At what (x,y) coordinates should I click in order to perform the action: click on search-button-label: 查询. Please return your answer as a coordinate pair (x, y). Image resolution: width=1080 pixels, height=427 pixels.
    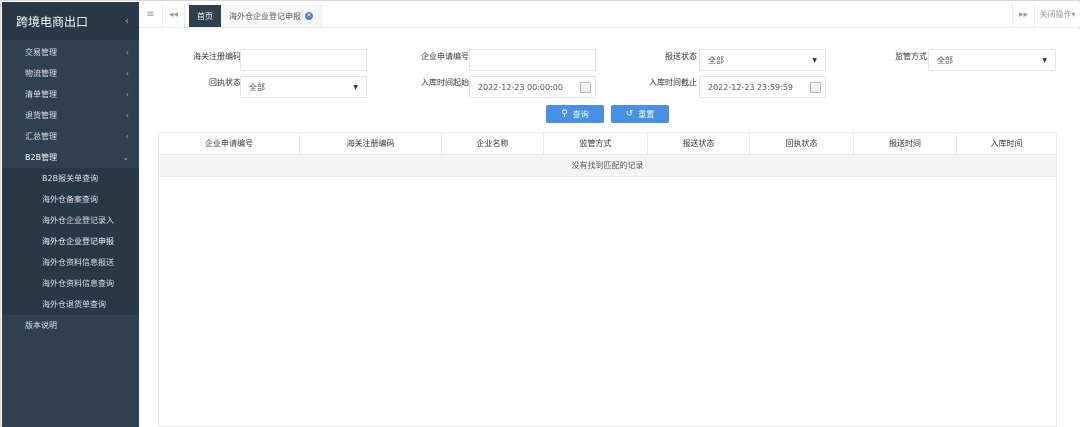
    Looking at the image, I should click on (580, 114).